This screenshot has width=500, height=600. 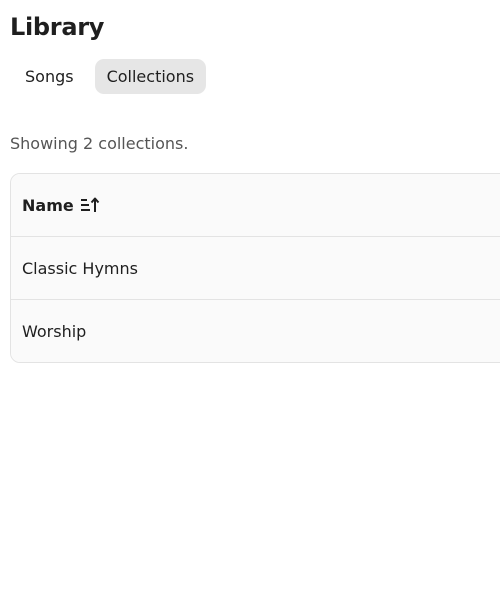 What do you see at coordinates (57, 27) in the screenshot?
I see `page-title: Library` at bounding box center [57, 27].